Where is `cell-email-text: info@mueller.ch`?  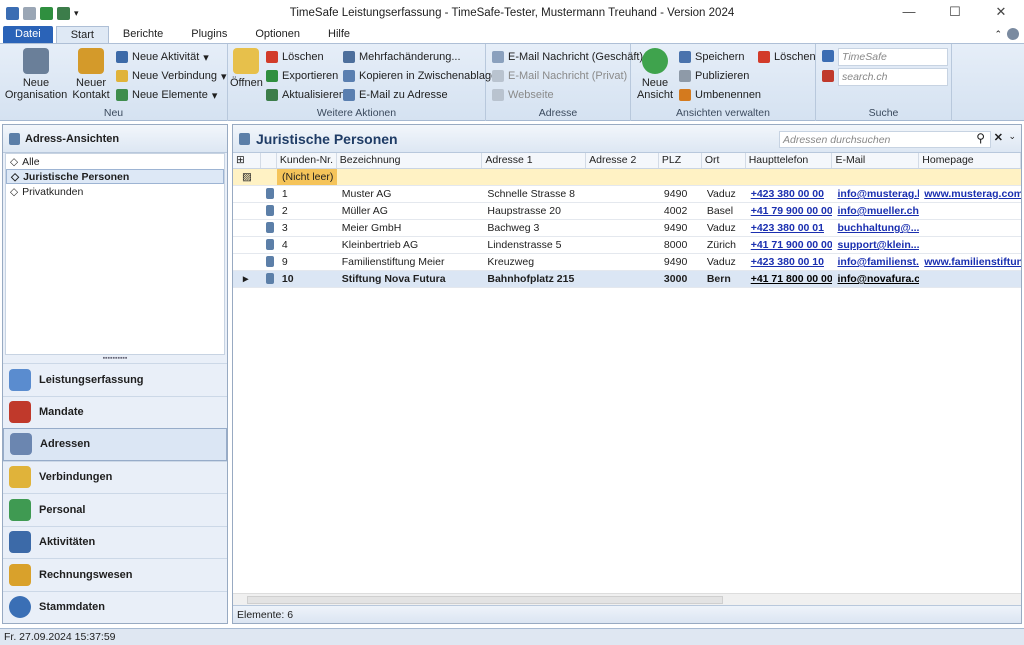
cell-email-text: info@mueller.ch is located at coordinates (877, 211).